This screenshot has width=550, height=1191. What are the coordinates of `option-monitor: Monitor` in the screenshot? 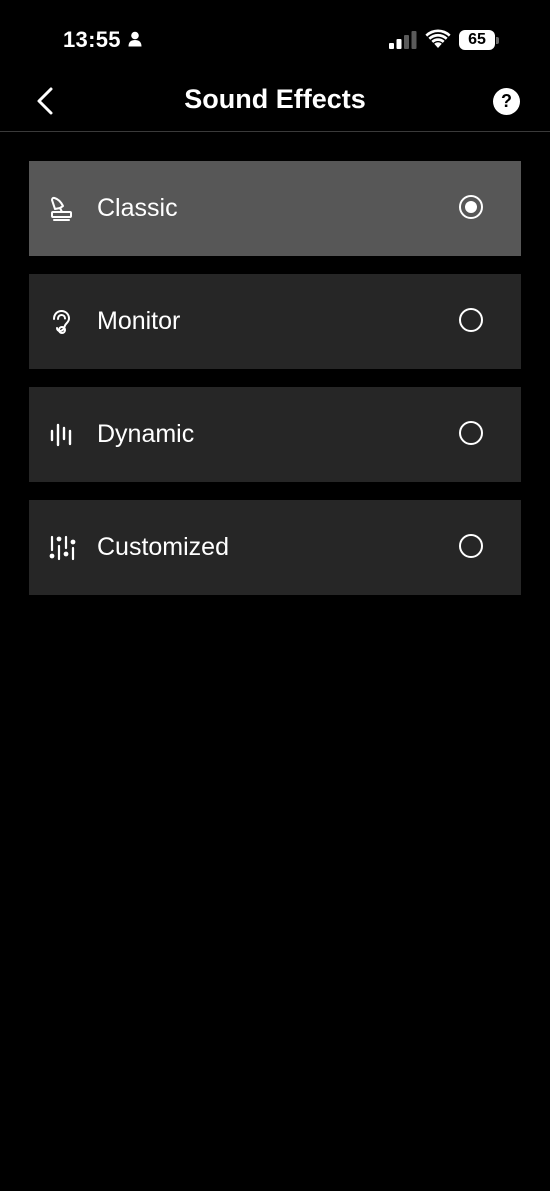 It's located at (275, 321).